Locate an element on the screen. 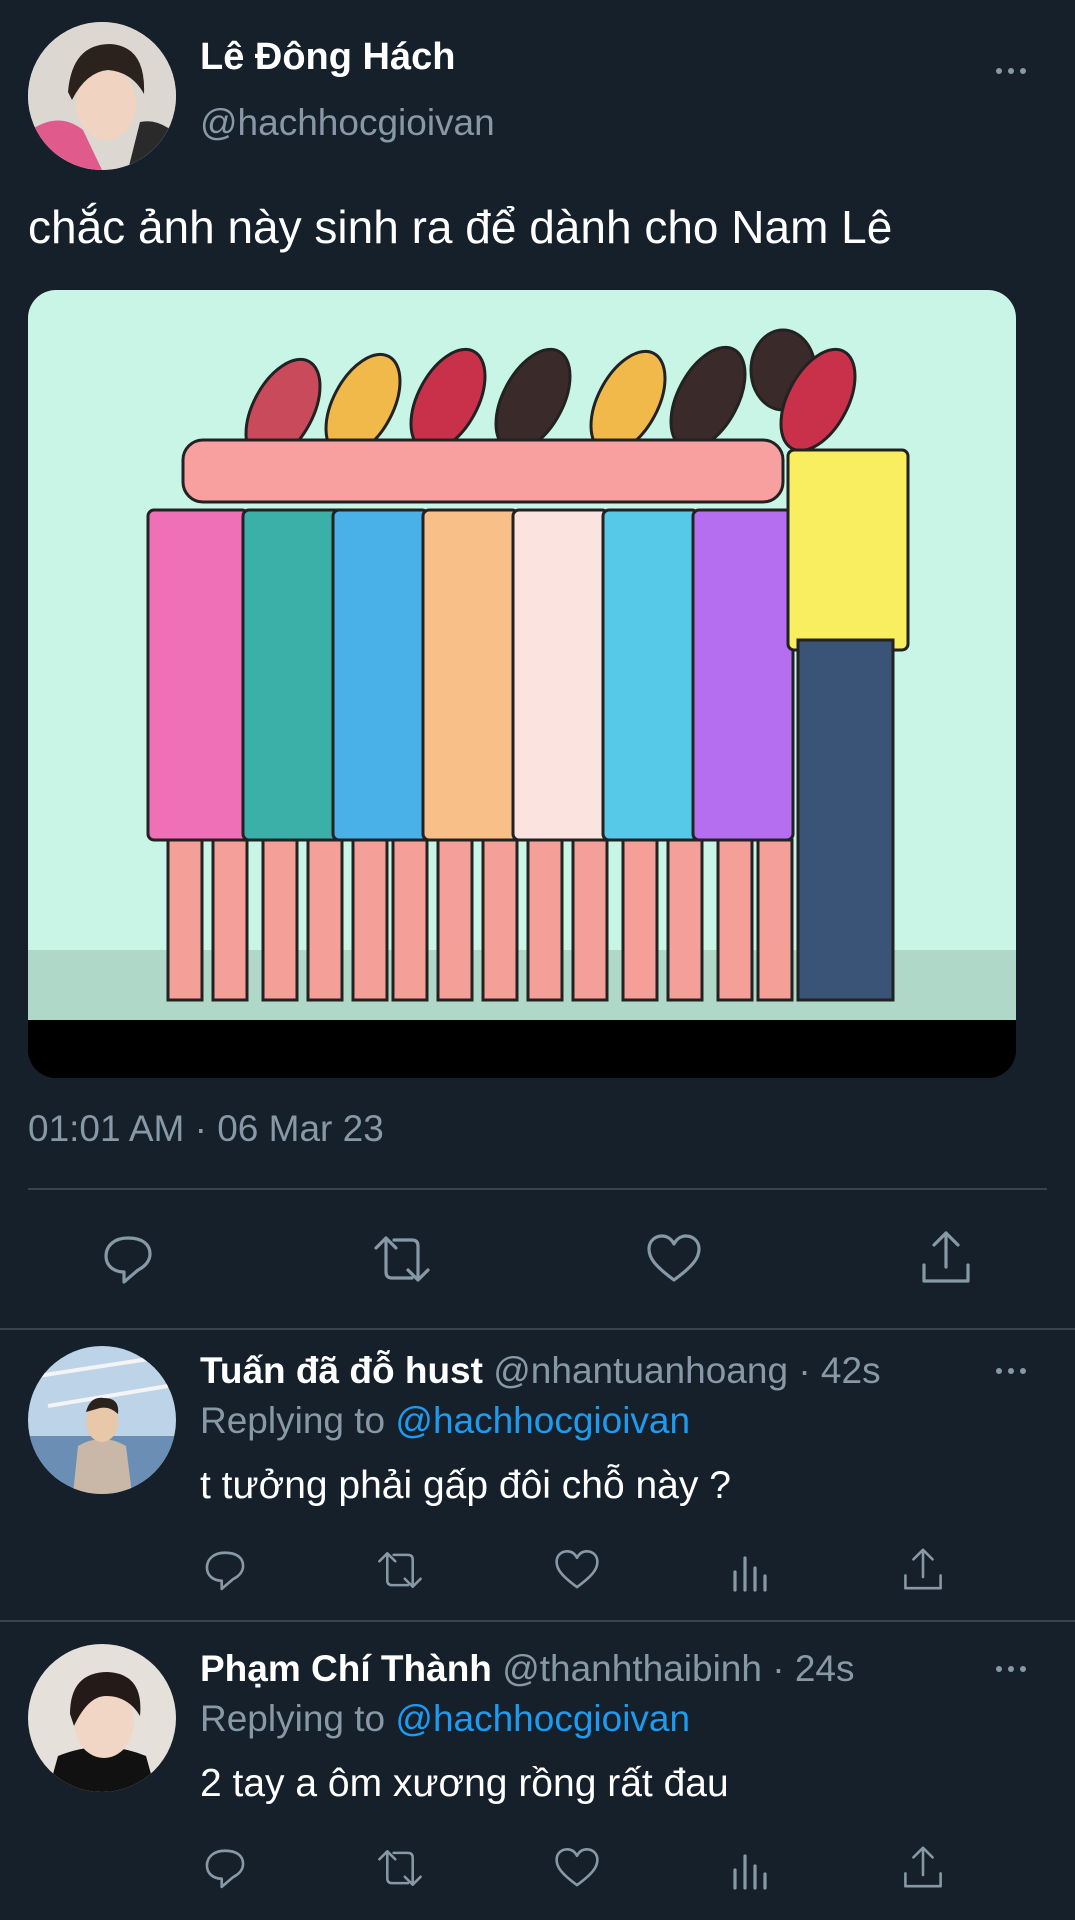 This screenshot has width=1075, height=1920. reply-header: Phạm Chí Thành @thanhthaibinh · 24s is located at coordinates (527, 1669).